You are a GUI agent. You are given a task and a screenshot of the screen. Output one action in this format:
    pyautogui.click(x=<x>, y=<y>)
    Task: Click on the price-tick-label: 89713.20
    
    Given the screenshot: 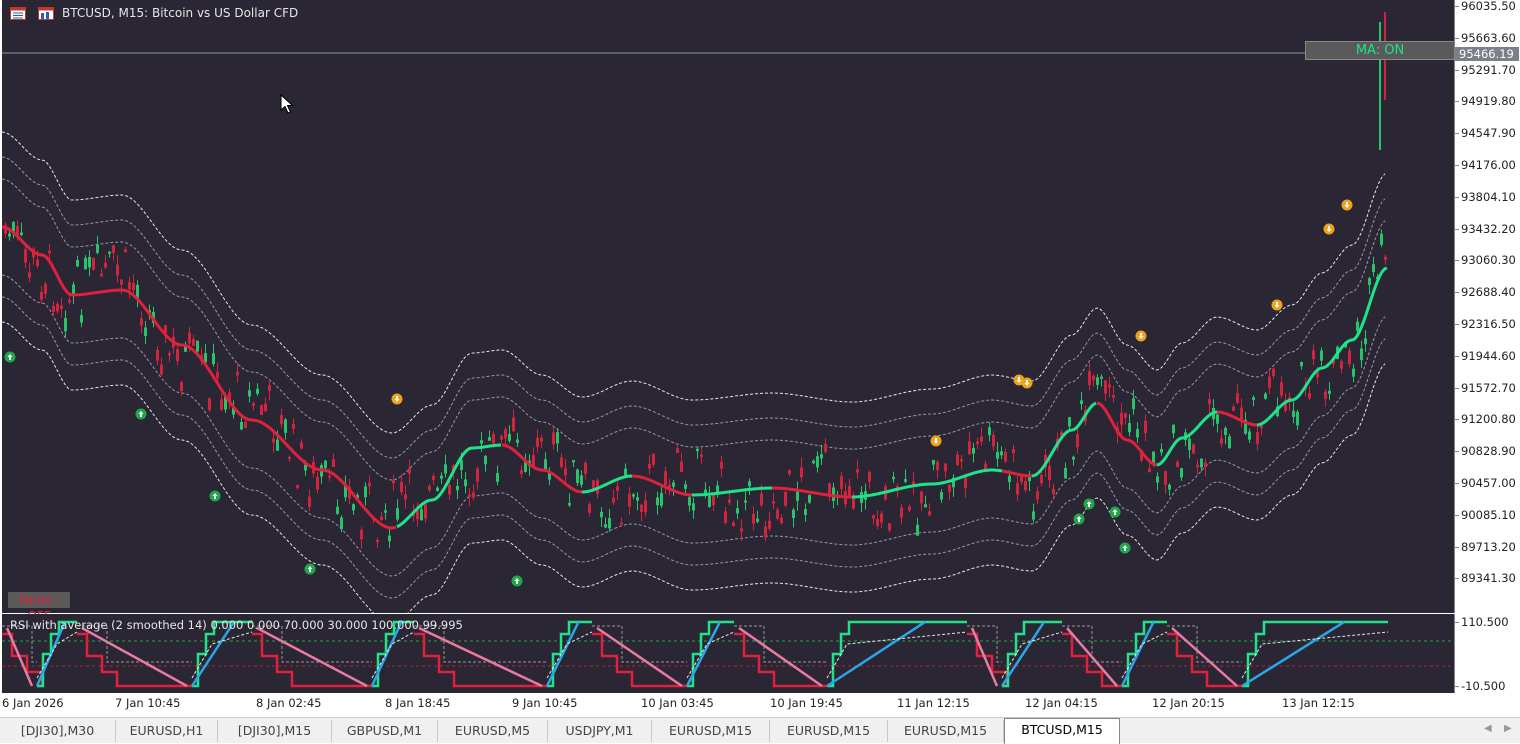 What is the action you would take?
    pyautogui.click(x=1488, y=546)
    